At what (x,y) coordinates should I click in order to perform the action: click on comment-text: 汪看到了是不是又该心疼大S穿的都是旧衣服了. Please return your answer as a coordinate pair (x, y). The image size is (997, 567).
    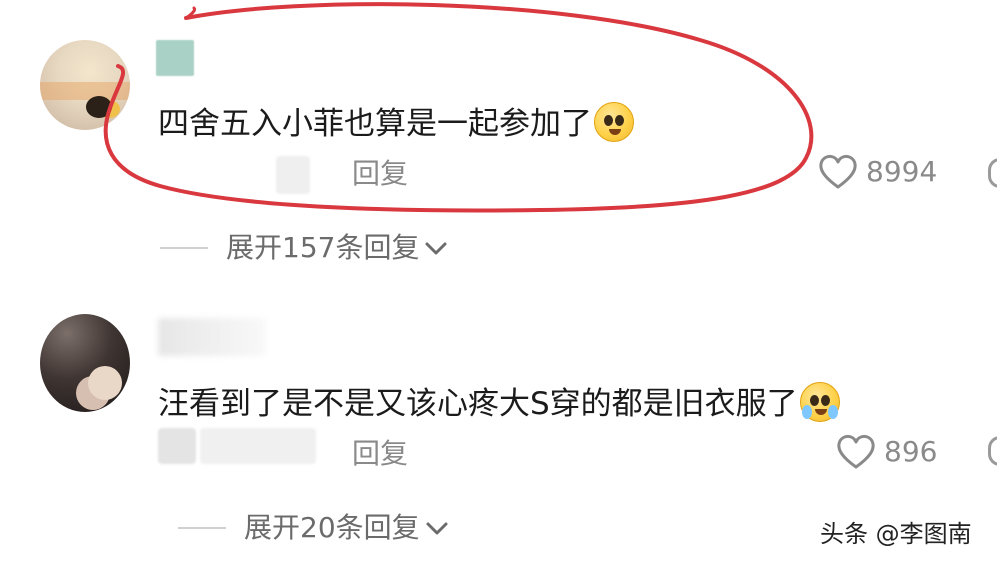
    Looking at the image, I should click on (499, 402).